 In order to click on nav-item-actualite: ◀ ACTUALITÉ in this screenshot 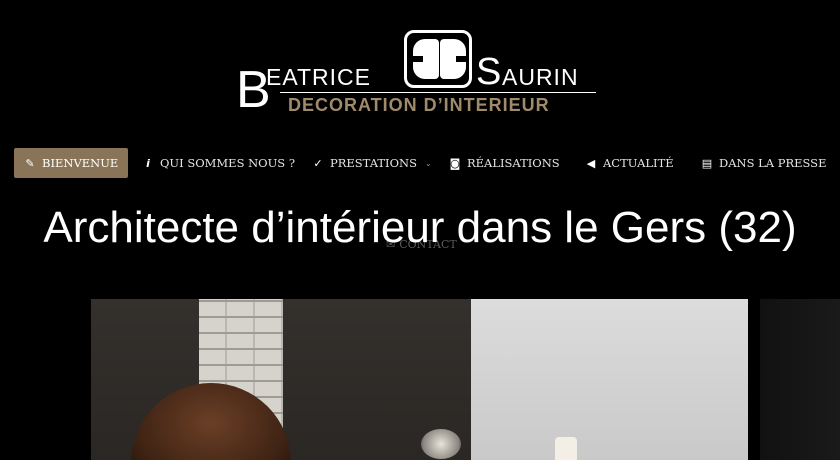, I will do `click(629, 163)`.